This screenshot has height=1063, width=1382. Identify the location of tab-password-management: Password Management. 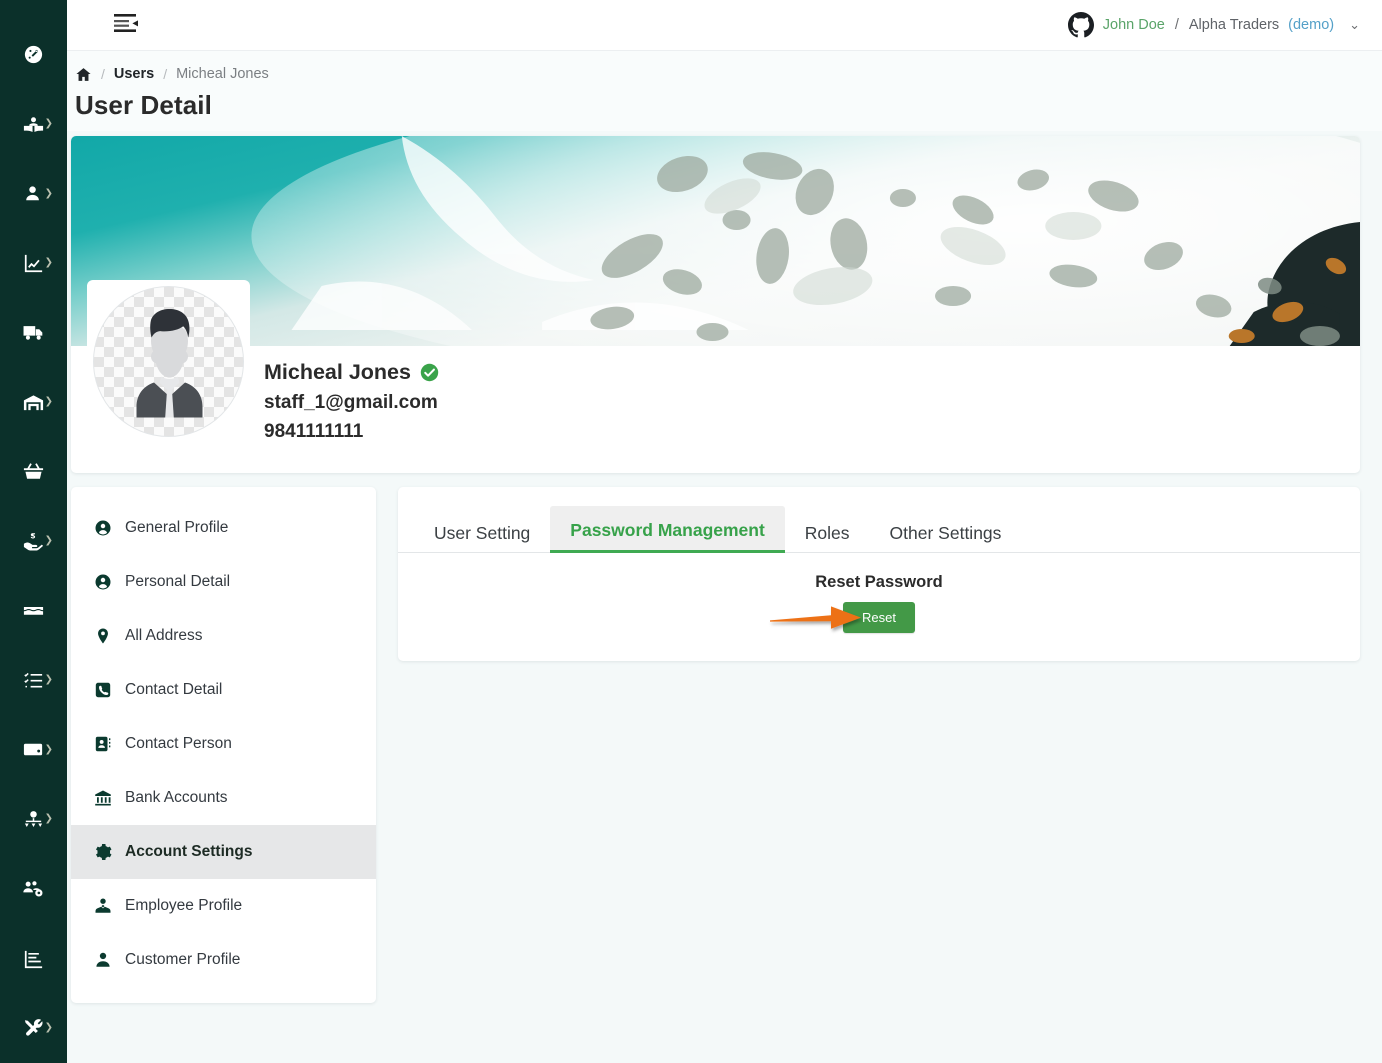
(667, 529).